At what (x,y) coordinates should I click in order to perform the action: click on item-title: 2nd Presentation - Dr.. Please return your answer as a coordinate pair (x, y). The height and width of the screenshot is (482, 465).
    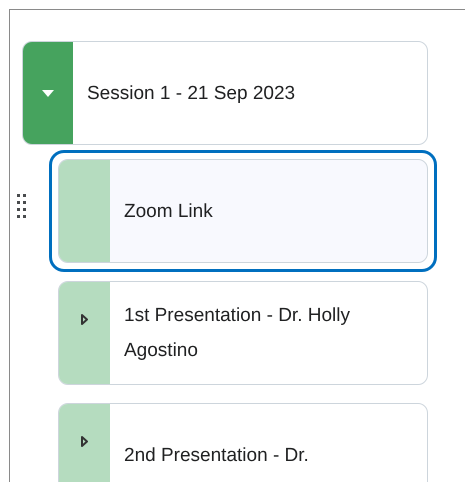
    Looking at the image, I should click on (216, 456).